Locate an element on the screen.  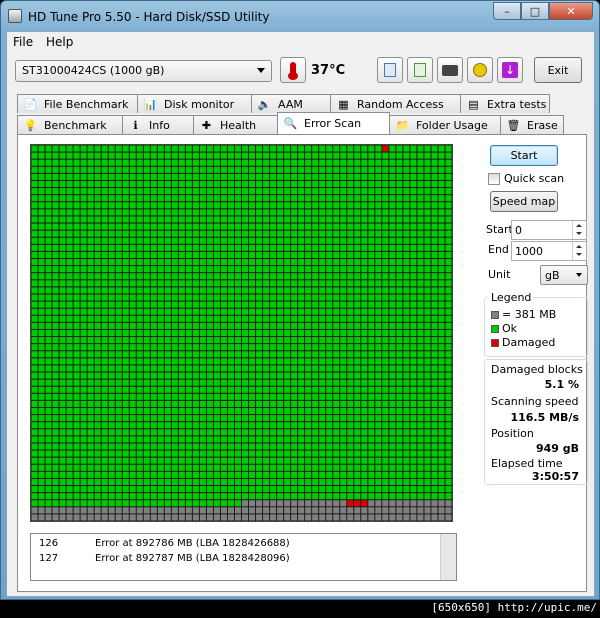
tab-file-benchmark: 📄 File Benchmark is located at coordinates (77, 103).